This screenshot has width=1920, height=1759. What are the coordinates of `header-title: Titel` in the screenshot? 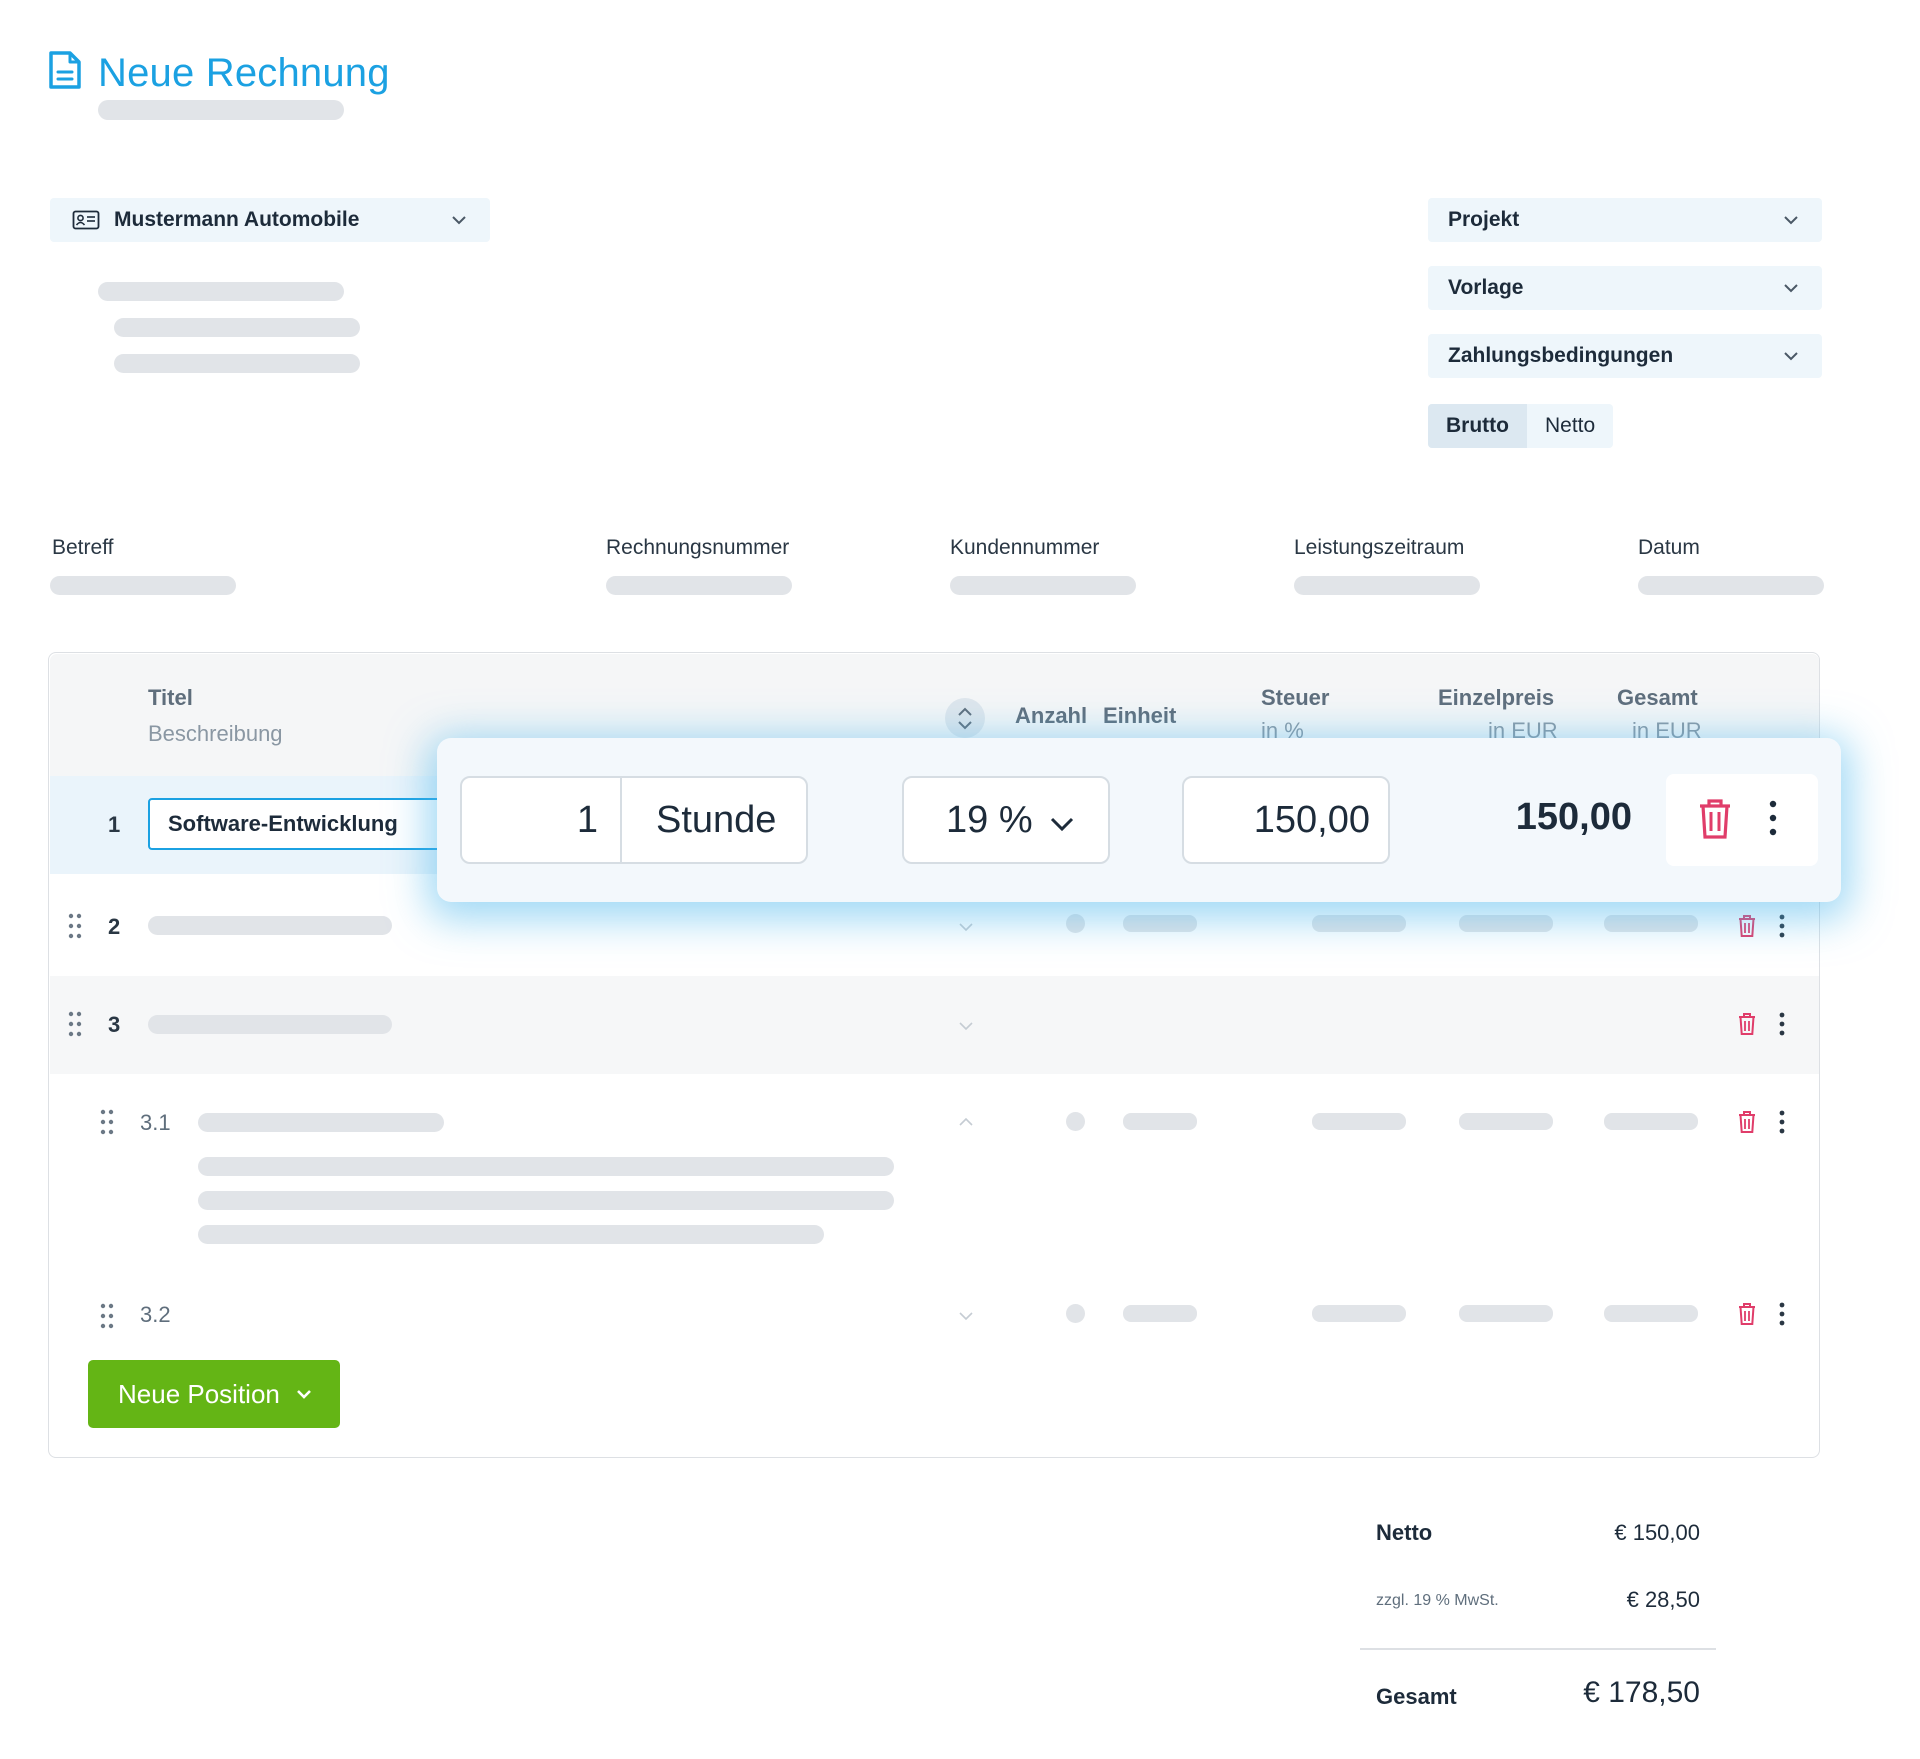 It's located at (170, 697).